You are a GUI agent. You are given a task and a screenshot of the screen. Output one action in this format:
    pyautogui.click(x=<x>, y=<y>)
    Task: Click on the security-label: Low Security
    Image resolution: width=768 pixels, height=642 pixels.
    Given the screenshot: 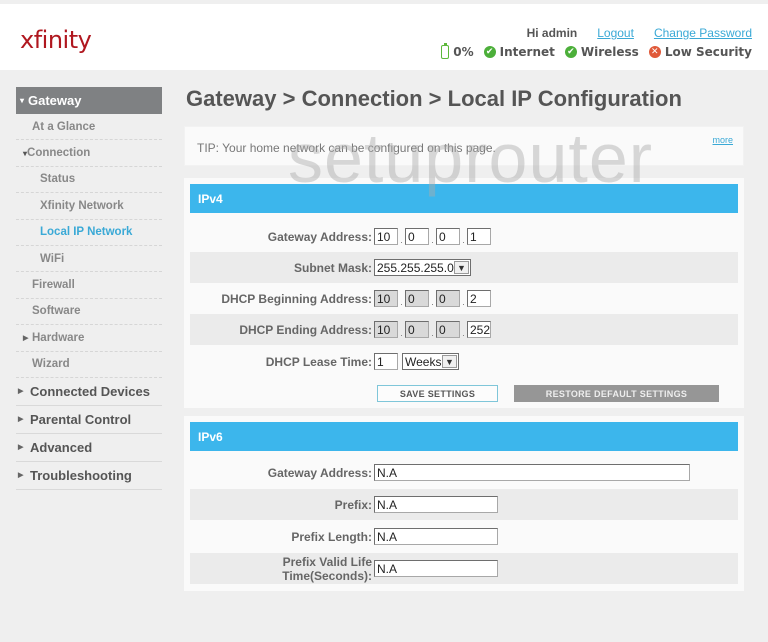 What is the action you would take?
    pyautogui.click(x=708, y=52)
    